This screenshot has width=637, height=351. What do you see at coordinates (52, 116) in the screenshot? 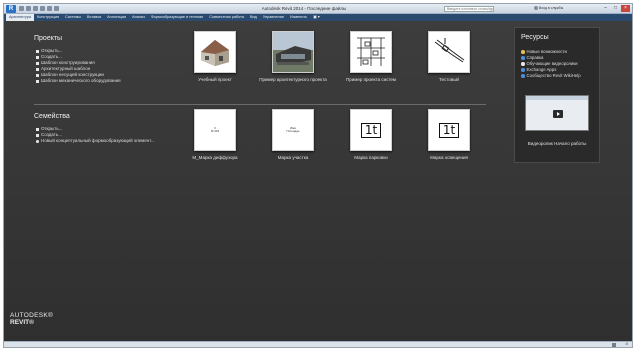
I see `families-heading: Семейства` at bounding box center [52, 116].